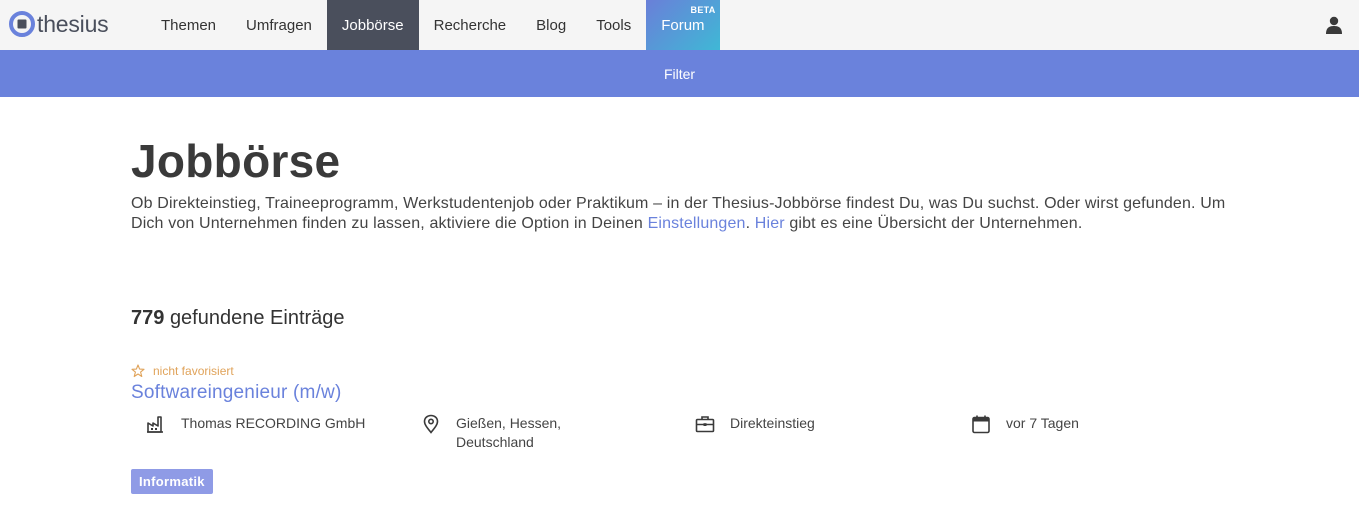 This screenshot has height=525, width=1359. I want to click on results-count-label: gefundene Einträge, so click(257, 318).